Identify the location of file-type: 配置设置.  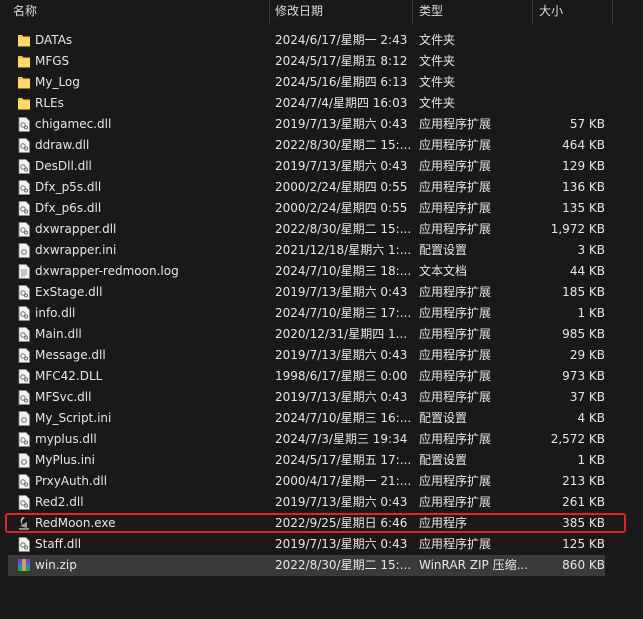
(443, 418).